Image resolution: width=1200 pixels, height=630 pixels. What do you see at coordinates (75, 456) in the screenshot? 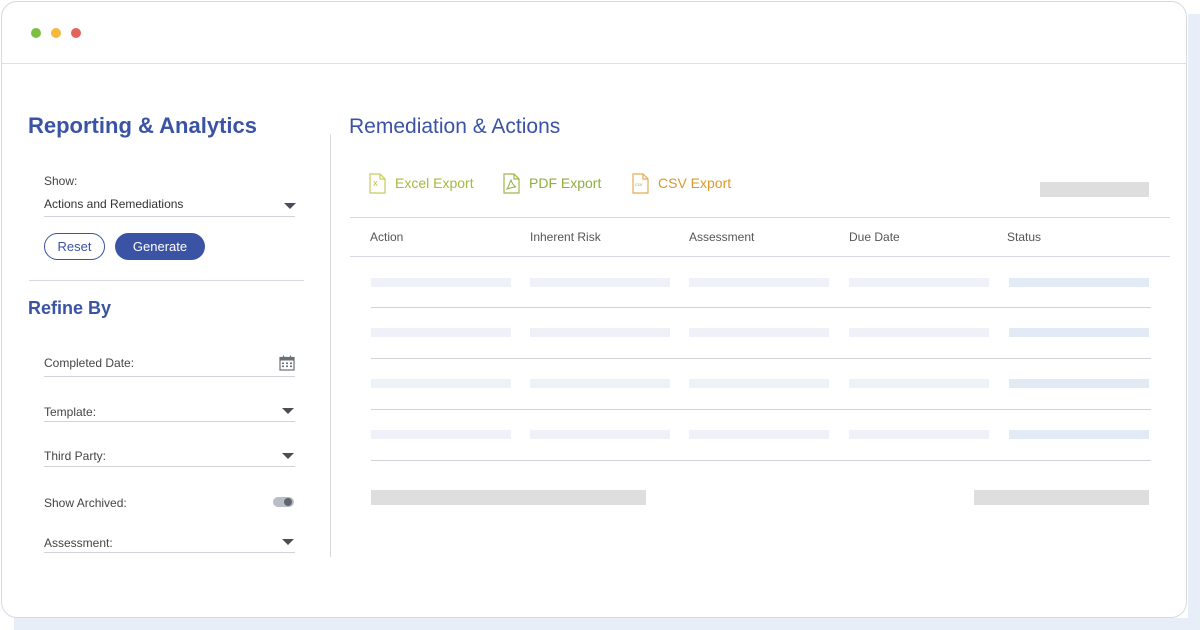
I see `third-party-select: Third Party:` at bounding box center [75, 456].